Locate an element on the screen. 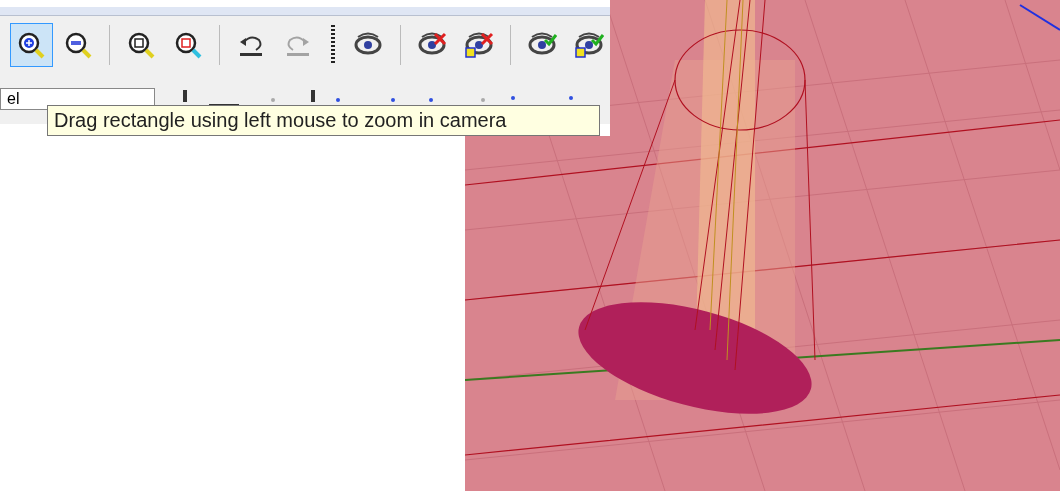 This screenshot has height=491, width=1060. eye-cross-box-icon is located at coordinates (478, 45).